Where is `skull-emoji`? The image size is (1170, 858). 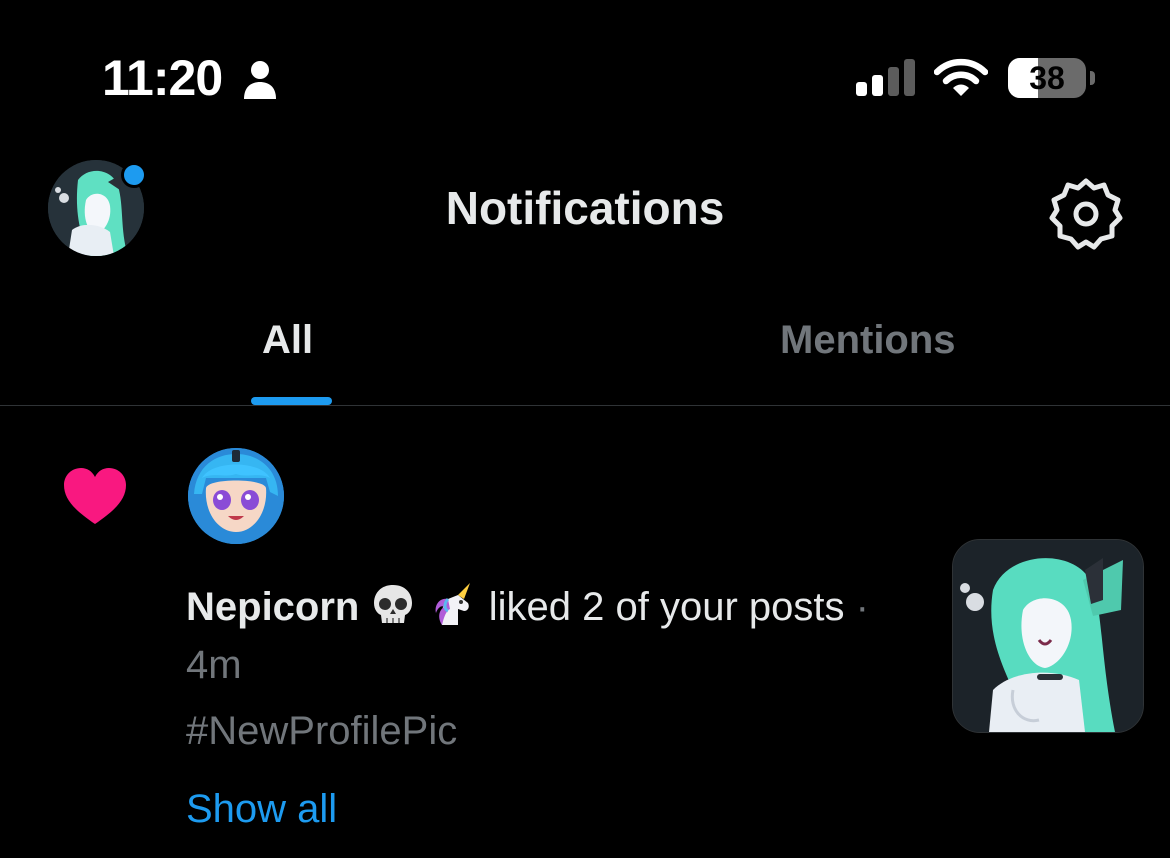 skull-emoji is located at coordinates (393, 604).